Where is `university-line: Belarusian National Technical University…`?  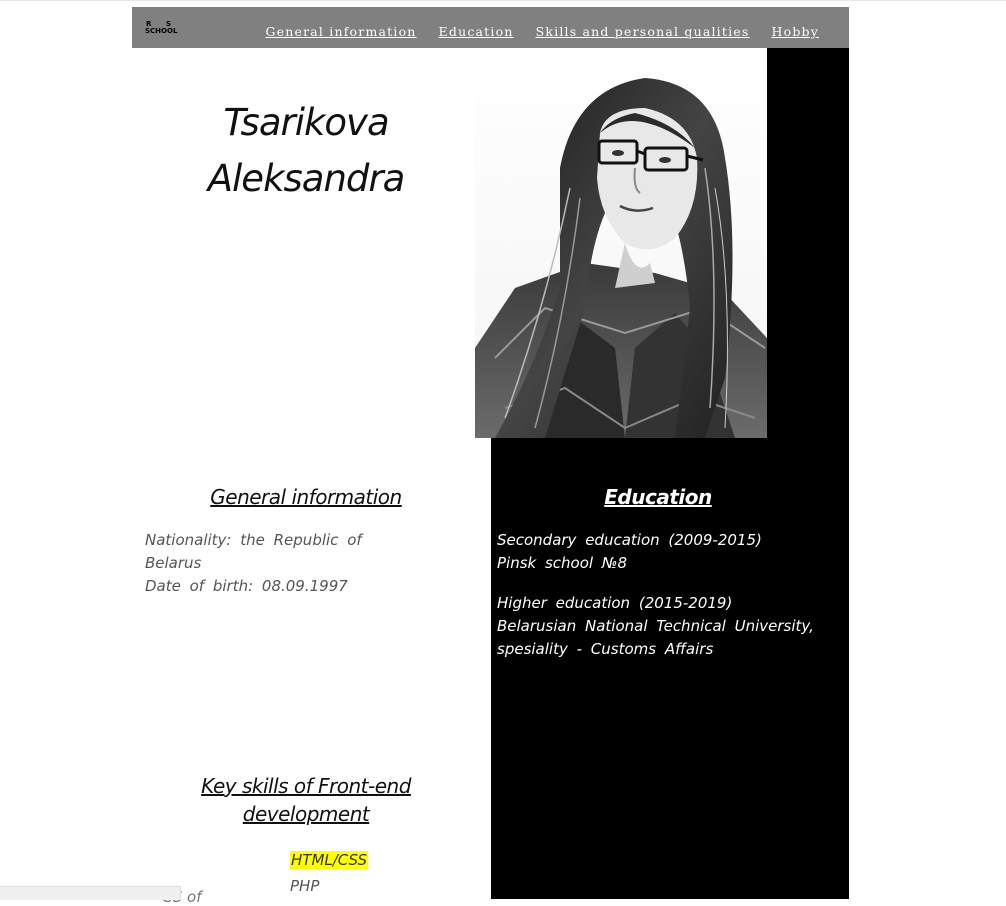 university-line: Belarusian National Technical University… is located at coordinates (655, 637).